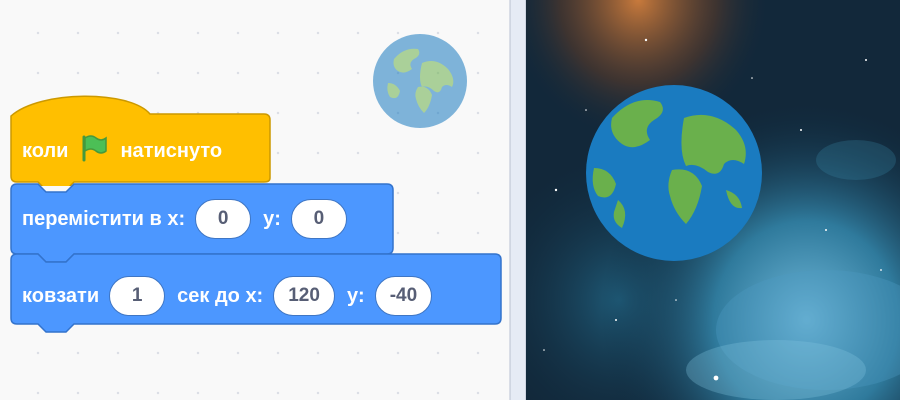 This screenshot has width=900, height=400. I want to click on hat-label-when: коли, so click(45, 150).